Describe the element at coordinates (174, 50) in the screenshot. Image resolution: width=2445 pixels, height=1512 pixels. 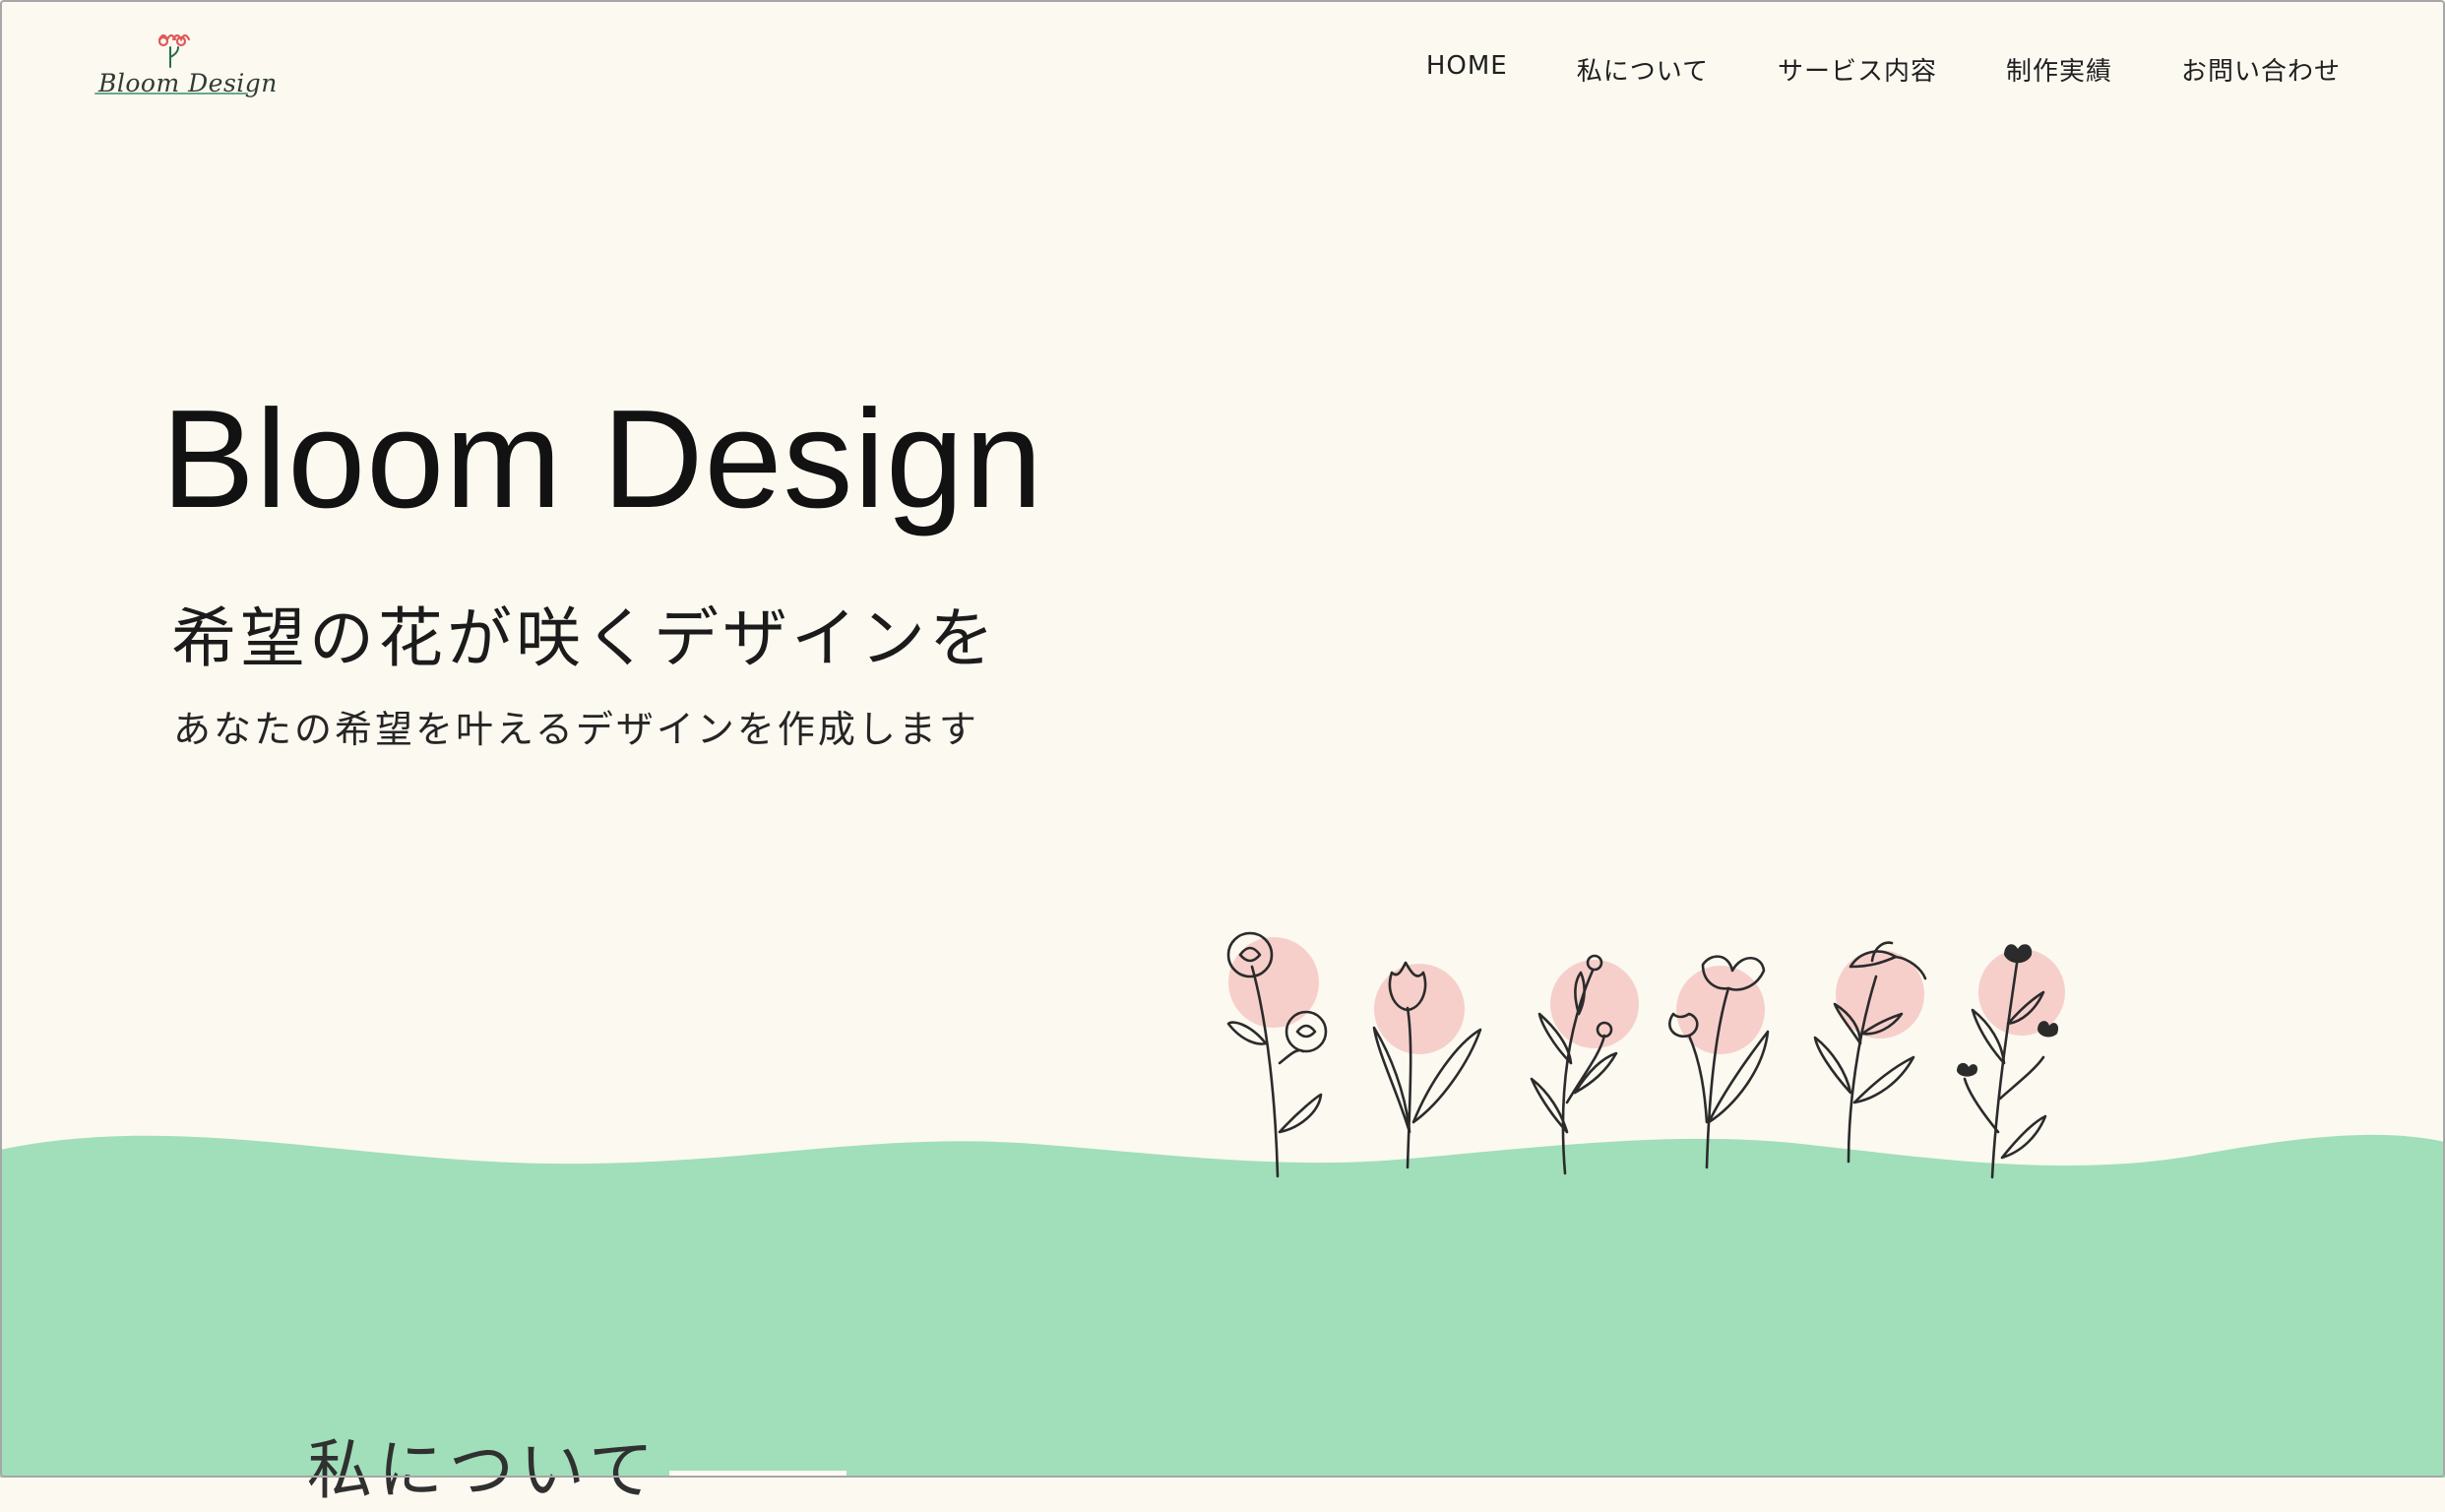
I see `flower-logo-icon` at that location.